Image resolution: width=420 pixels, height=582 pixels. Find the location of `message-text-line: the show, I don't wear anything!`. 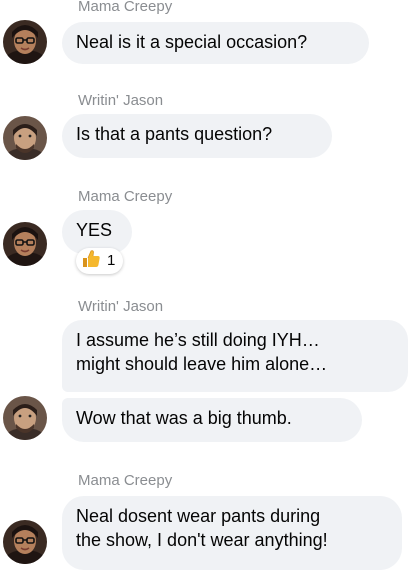

message-text-line: the show, I don't wear anything! is located at coordinates (202, 540).